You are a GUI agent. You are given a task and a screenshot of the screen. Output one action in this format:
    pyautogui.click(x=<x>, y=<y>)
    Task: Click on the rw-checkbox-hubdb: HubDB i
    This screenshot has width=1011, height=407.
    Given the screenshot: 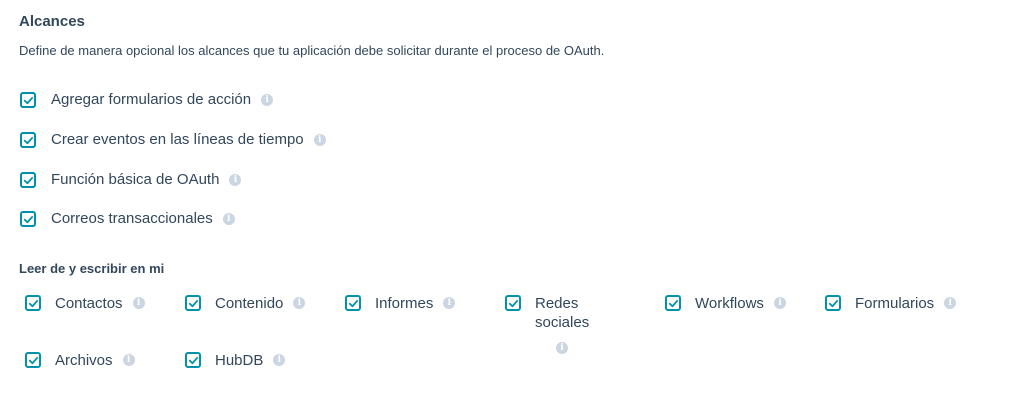 What is the action you would take?
    pyautogui.click(x=235, y=360)
    